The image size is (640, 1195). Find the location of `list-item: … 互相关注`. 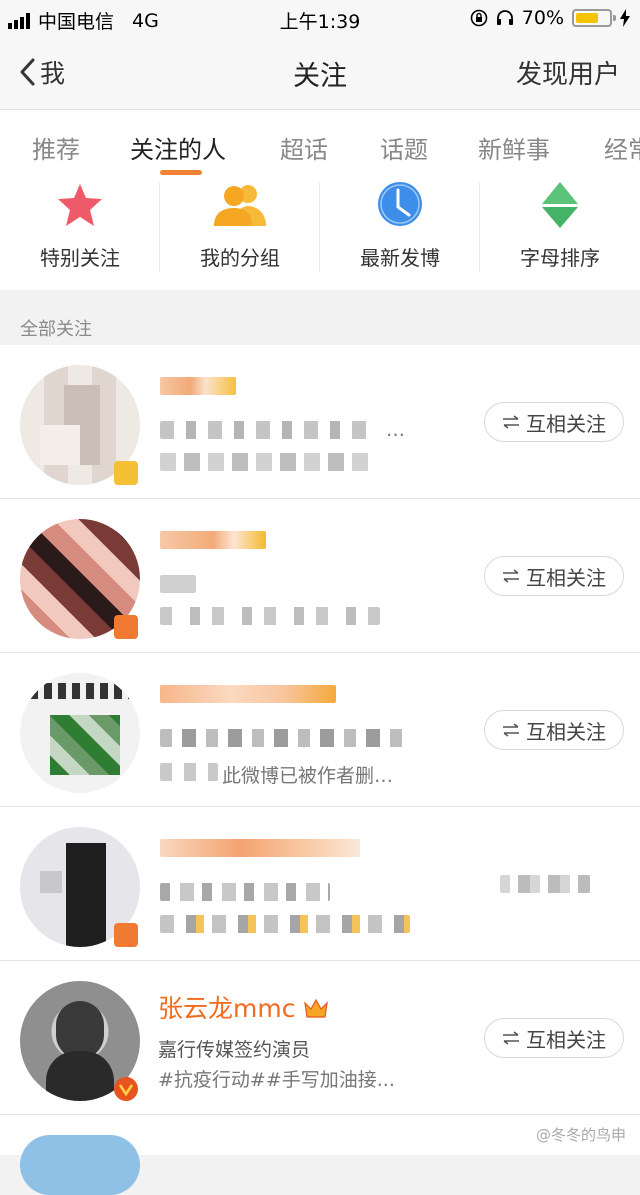

list-item: … 互相关注 is located at coordinates (320, 422).